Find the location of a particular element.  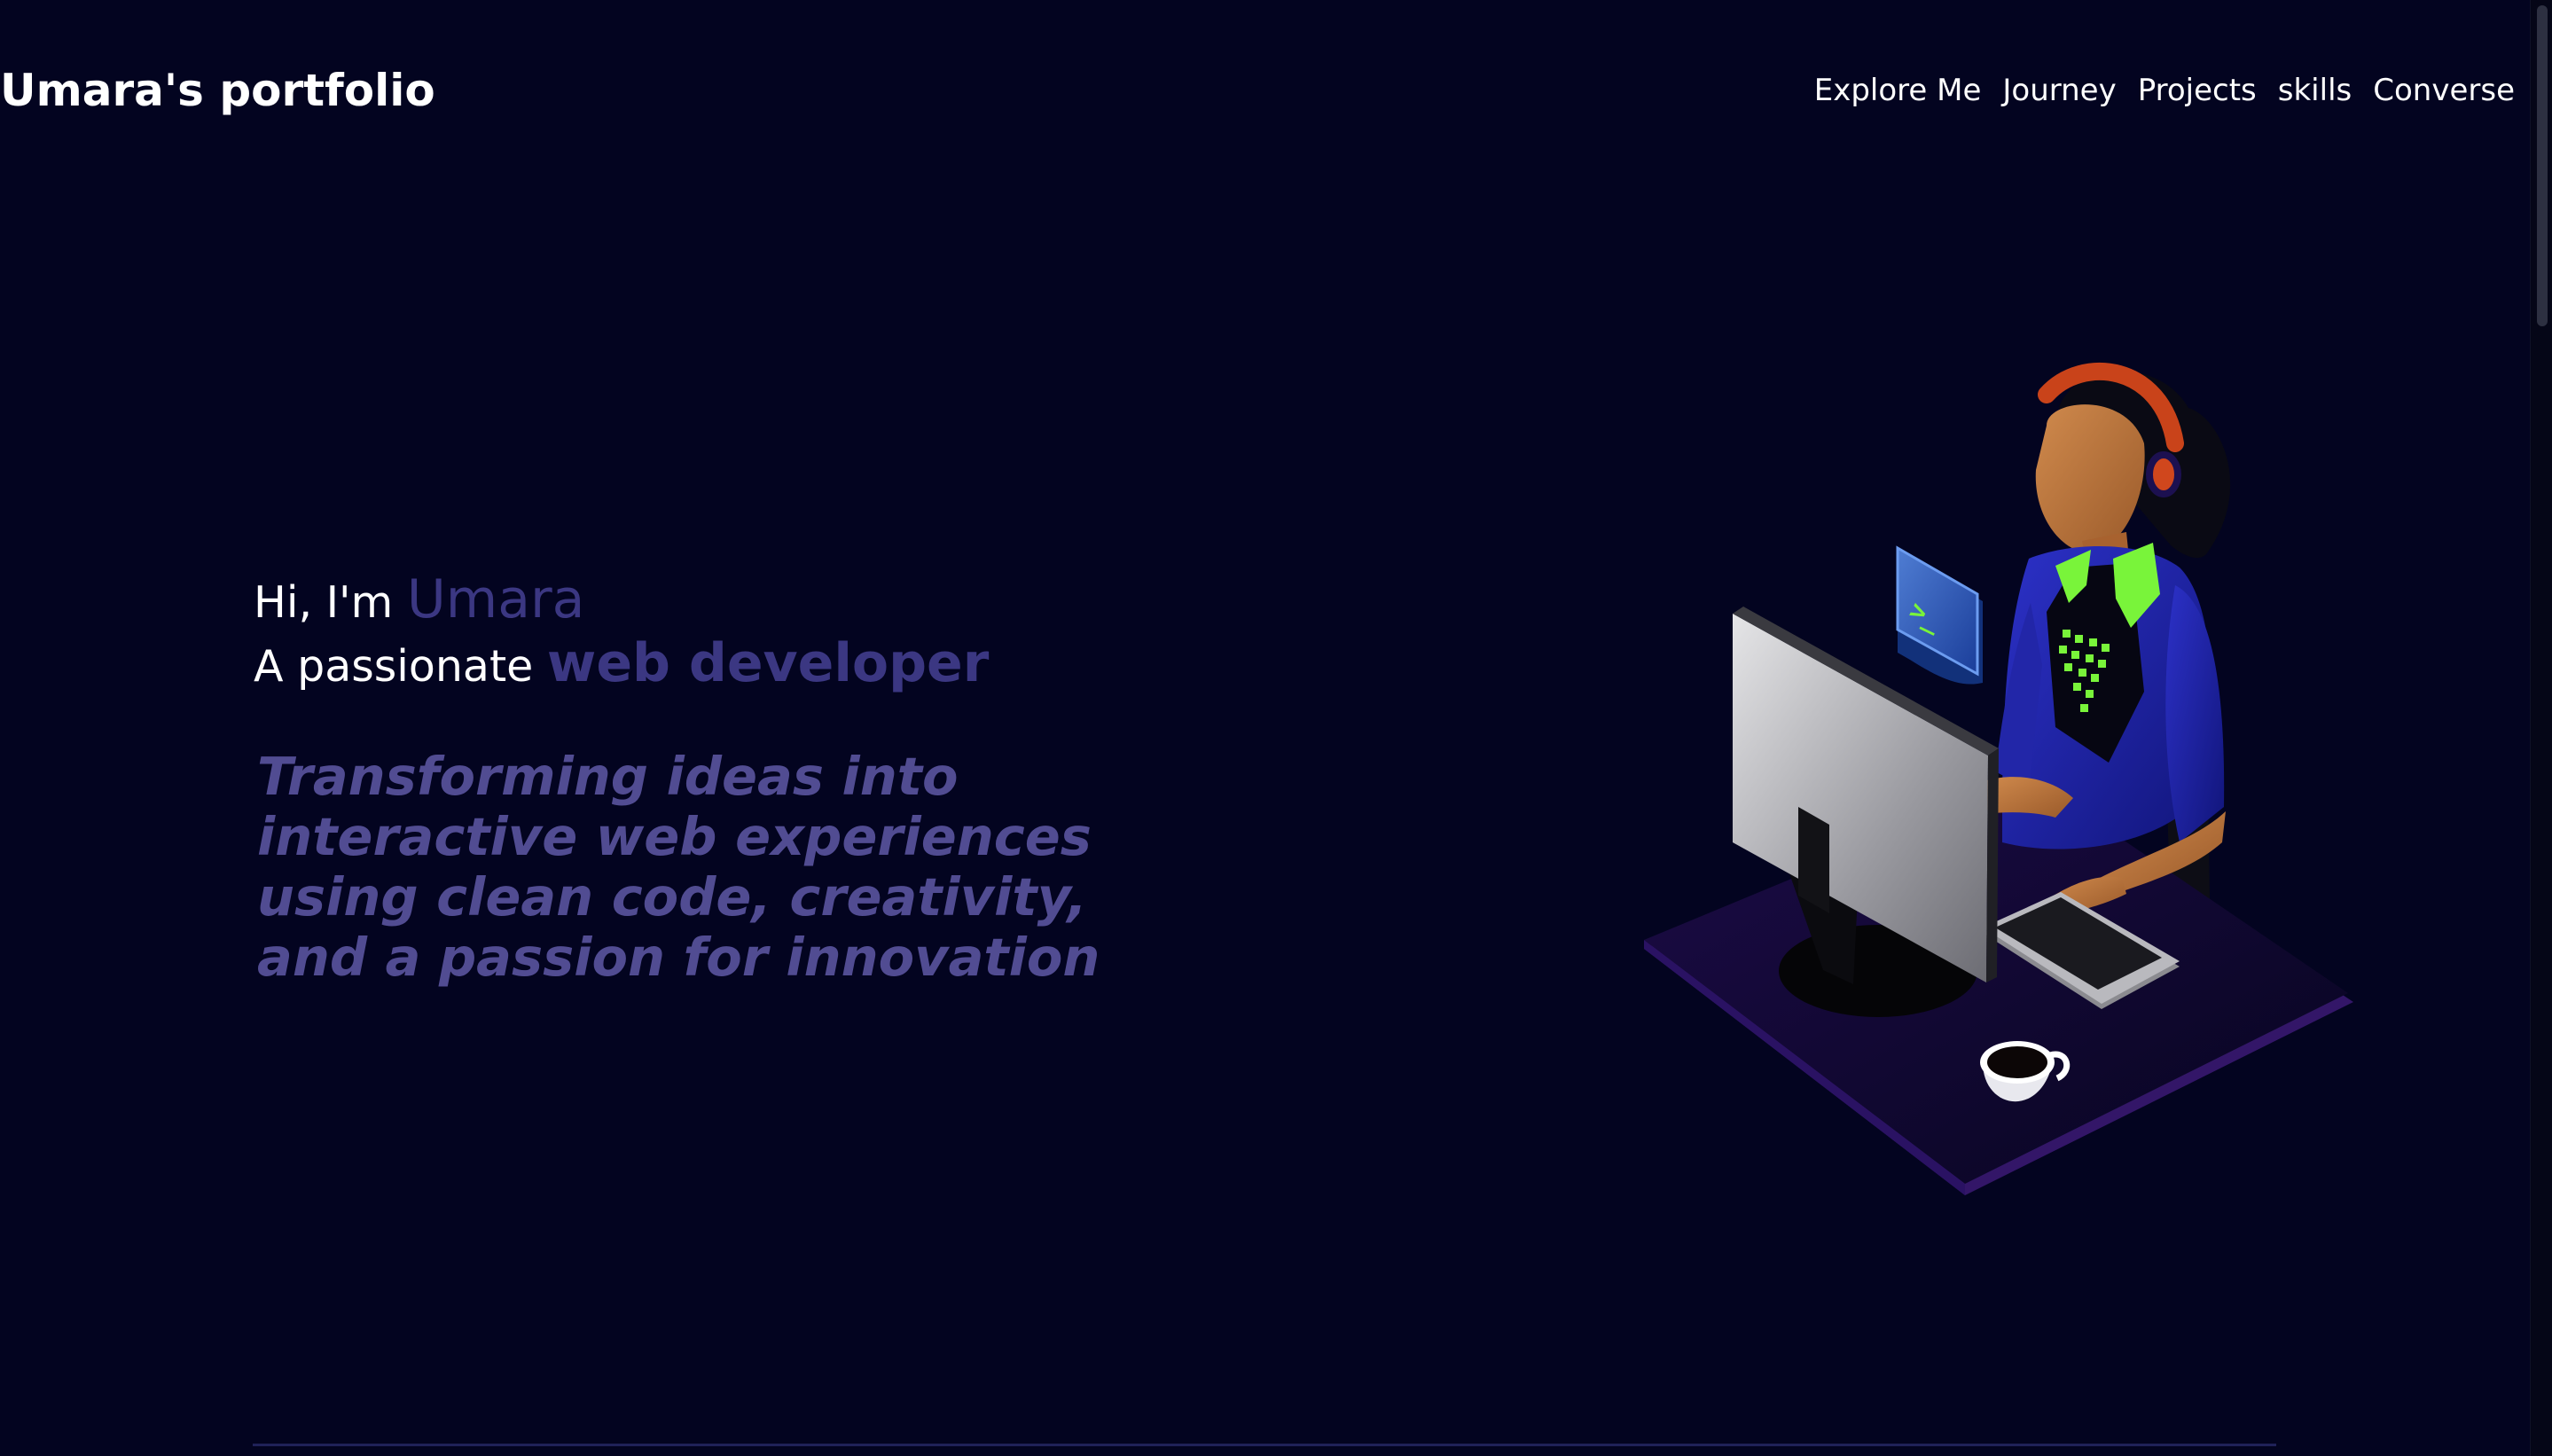

nav-skills: skills is located at coordinates (2315, 90).